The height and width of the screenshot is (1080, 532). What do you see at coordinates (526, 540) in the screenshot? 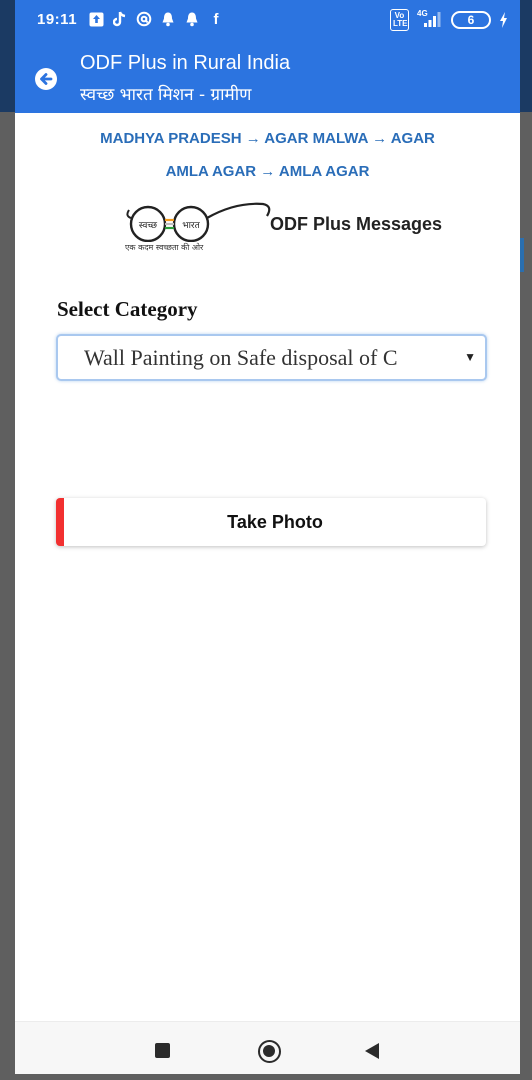
I see `window-frame-right` at bounding box center [526, 540].